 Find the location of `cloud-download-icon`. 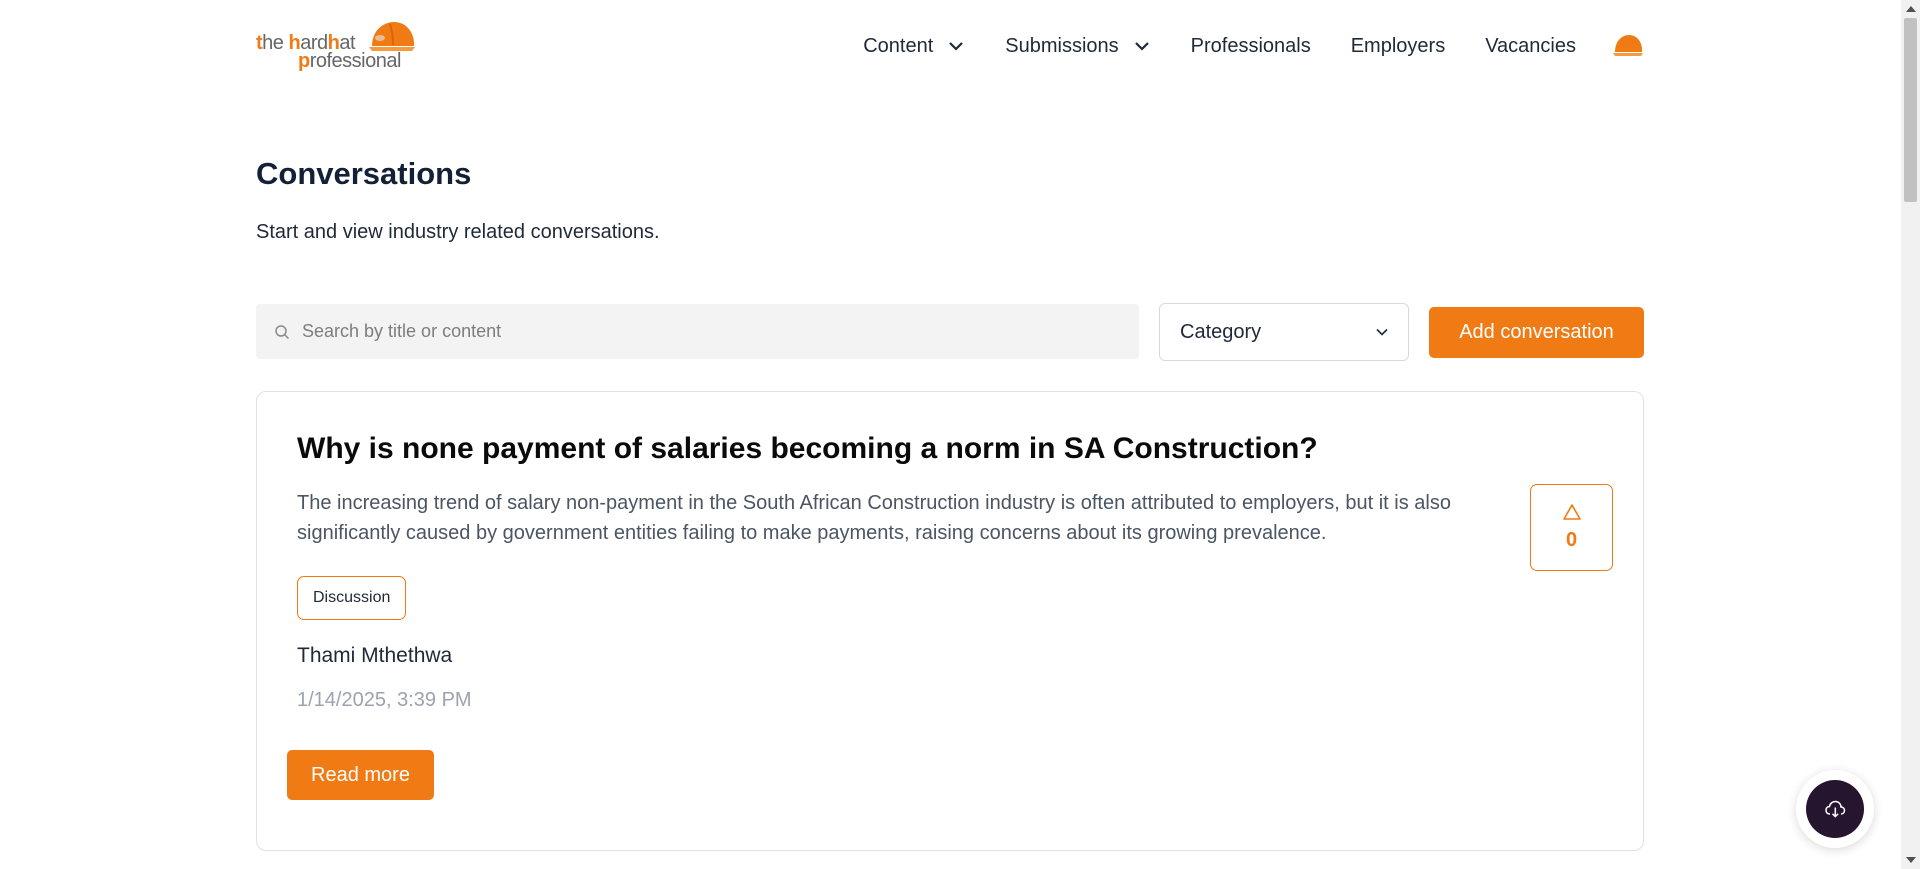

cloud-download-icon is located at coordinates (1835, 809).